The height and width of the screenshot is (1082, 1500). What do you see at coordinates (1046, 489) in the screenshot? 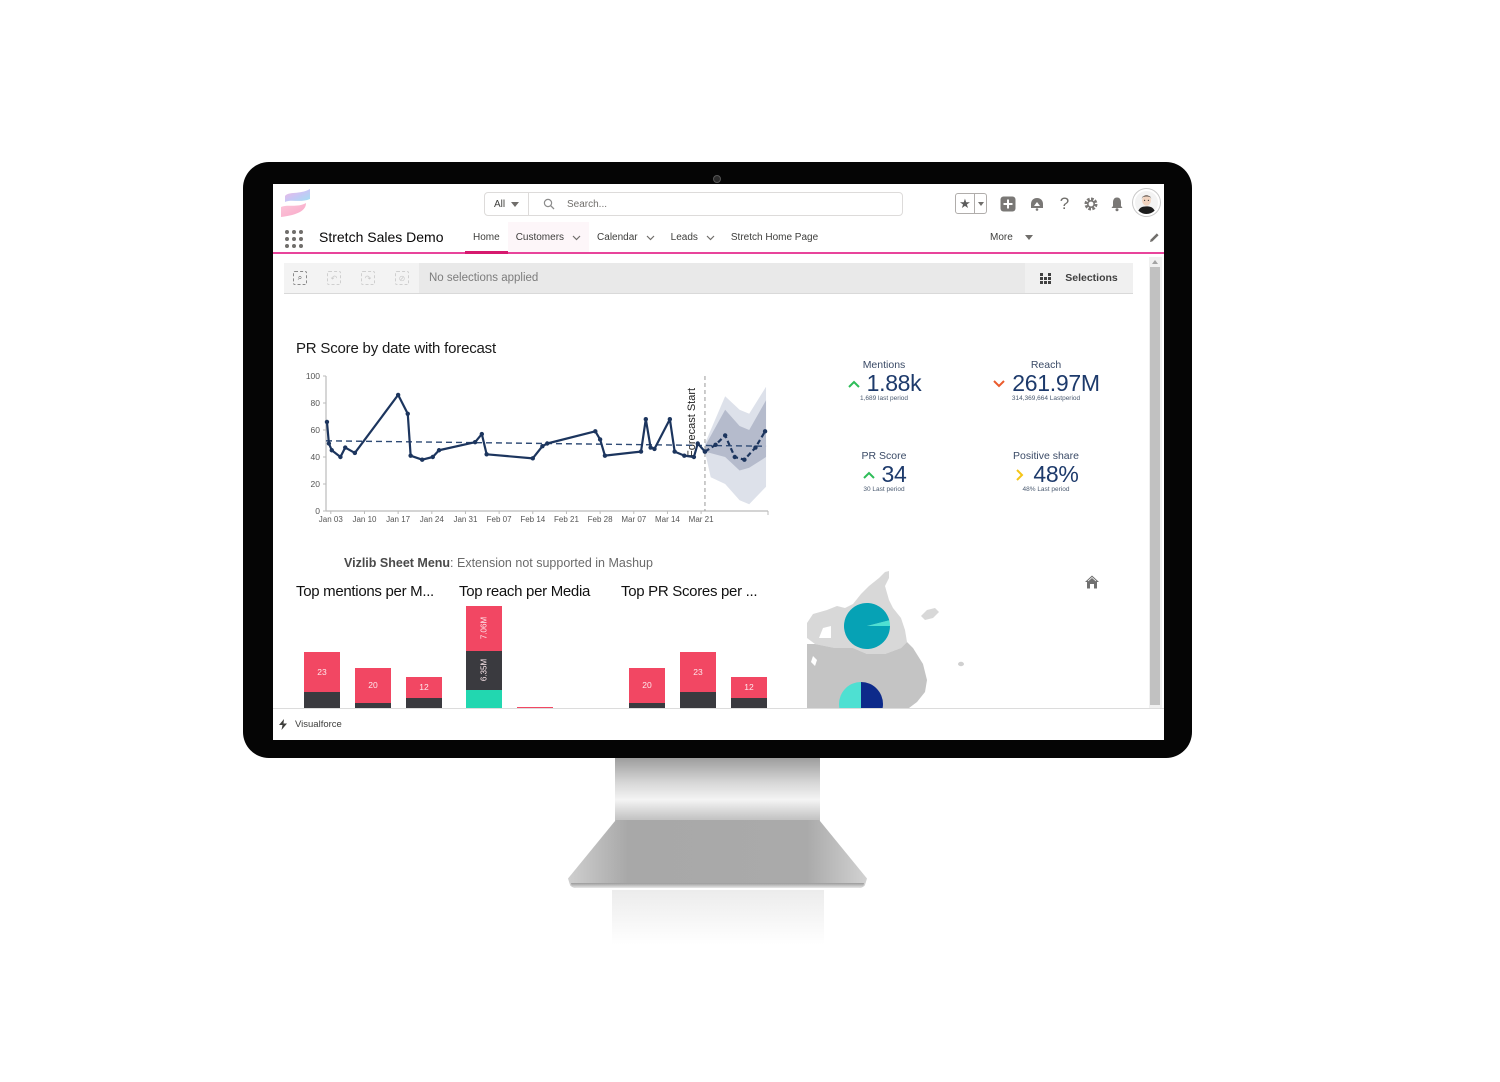
I see `kpi-previous-period: 48% Last period` at bounding box center [1046, 489].